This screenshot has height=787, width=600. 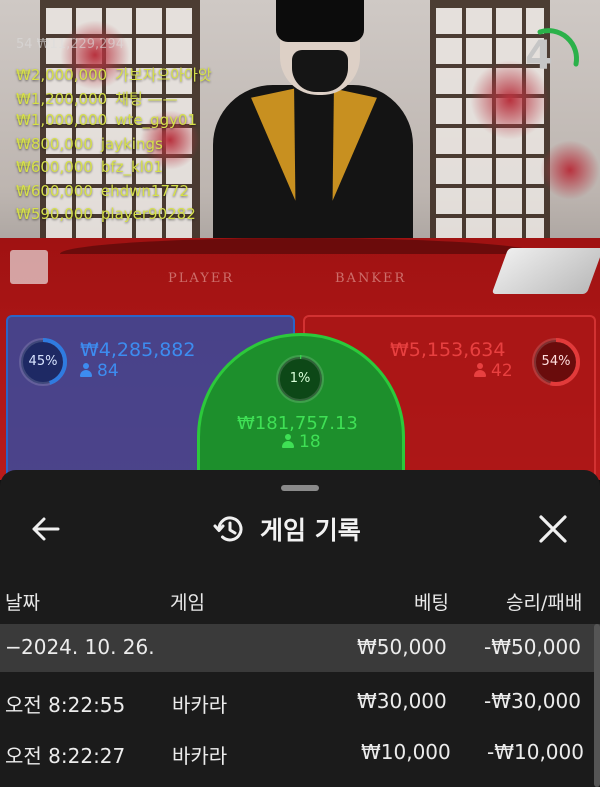 I want to click on dealer-mask, so click(x=320, y=71).